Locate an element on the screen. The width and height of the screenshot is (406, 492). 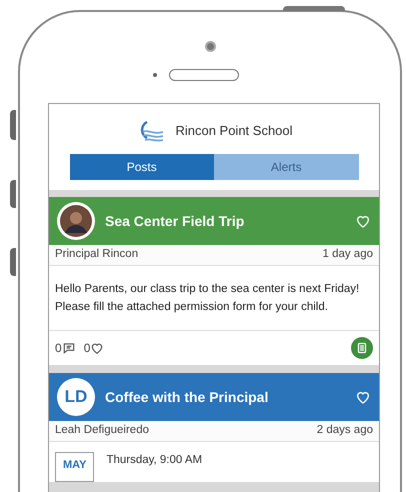
comment-count: 0 is located at coordinates (58, 348).